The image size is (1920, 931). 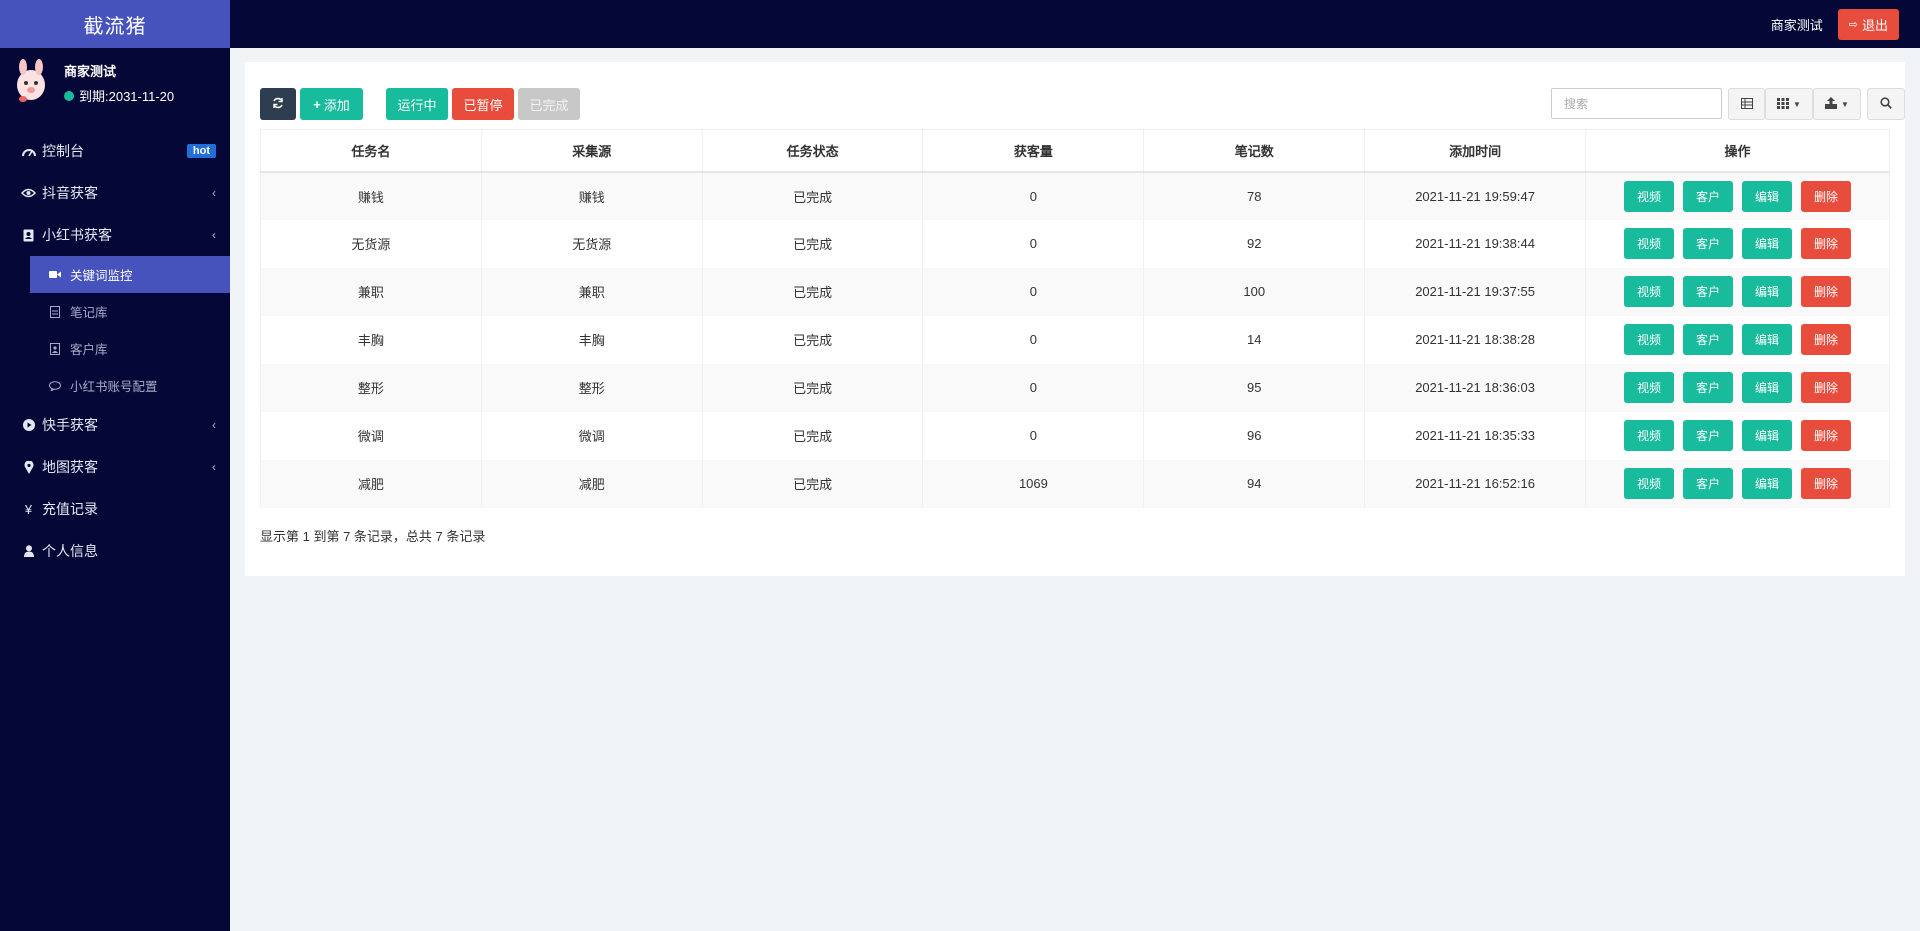 What do you see at coordinates (115, 509) in the screenshot?
I see `sidebar-item-recharge: ¥ 充值记录` at bounding box center [115, 509].